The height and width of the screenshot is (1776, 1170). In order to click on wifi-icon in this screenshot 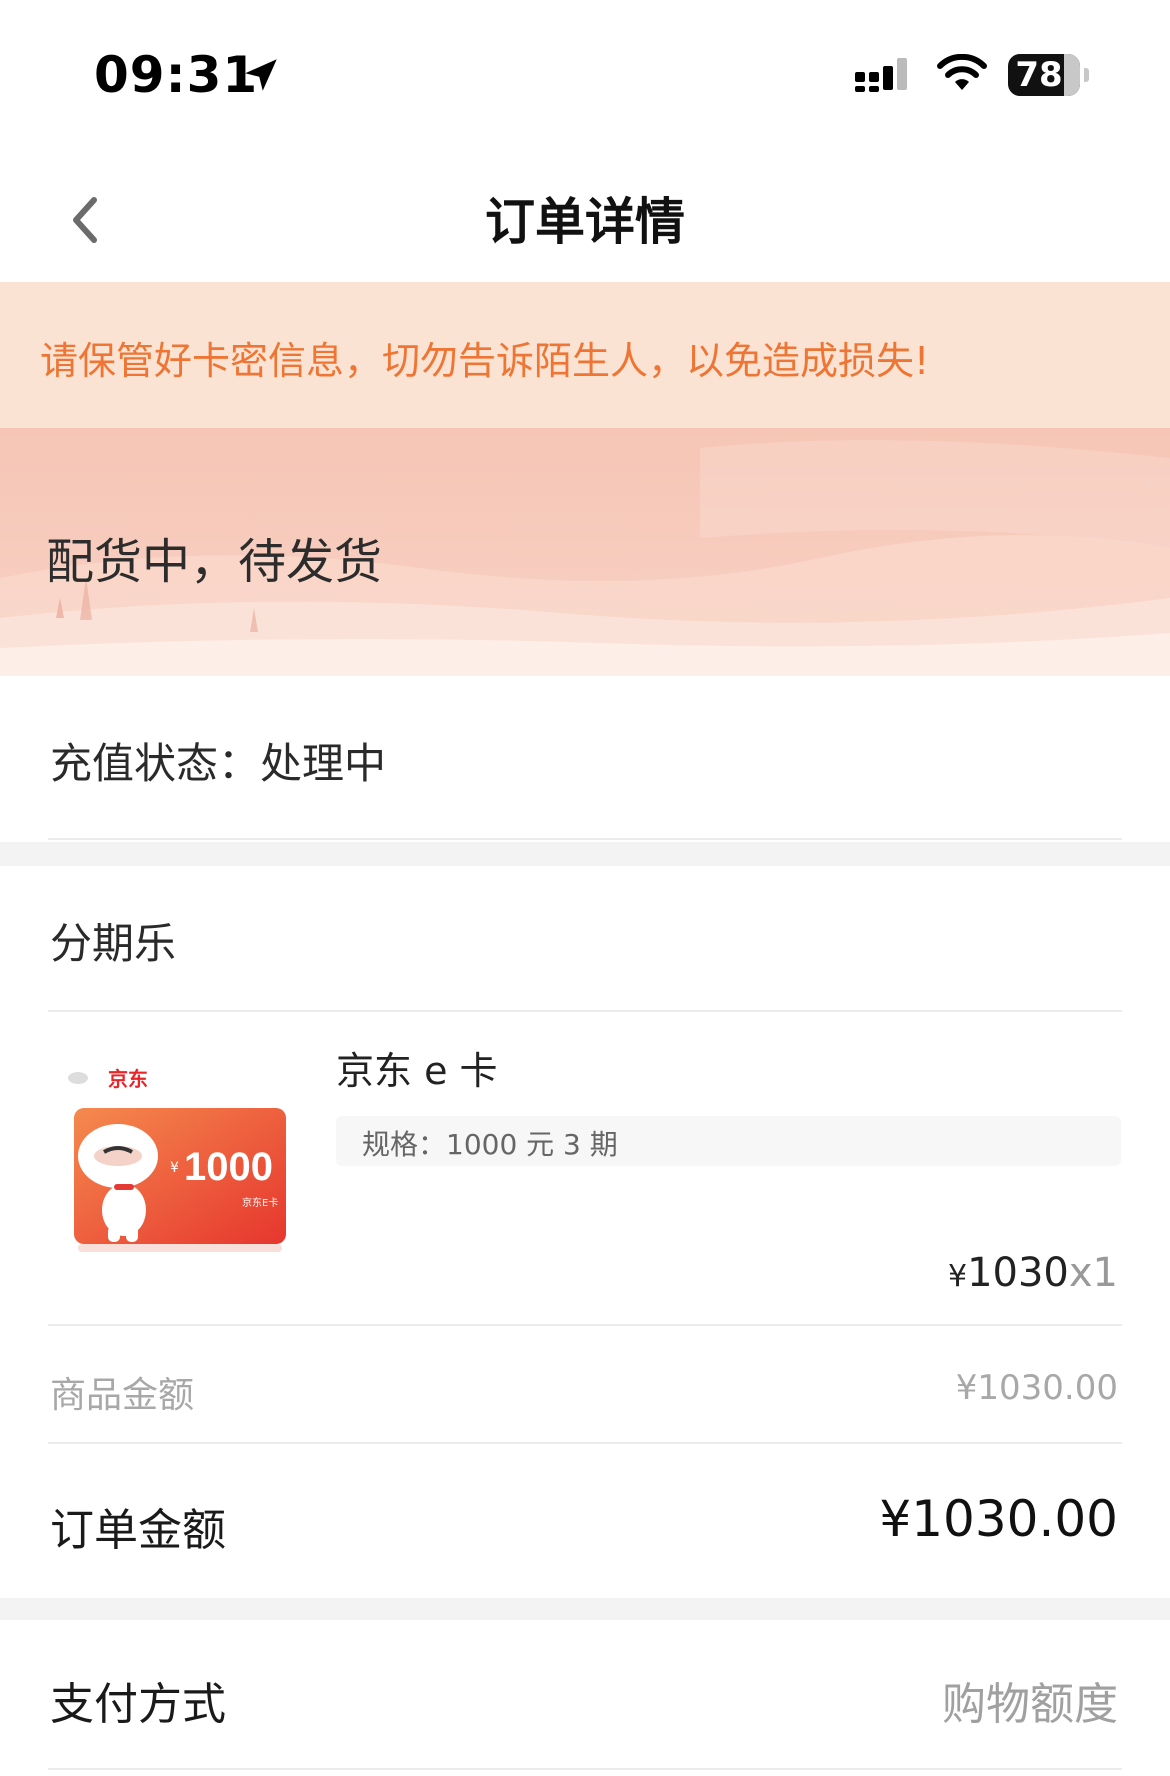, I will do `click(962, 72)`.